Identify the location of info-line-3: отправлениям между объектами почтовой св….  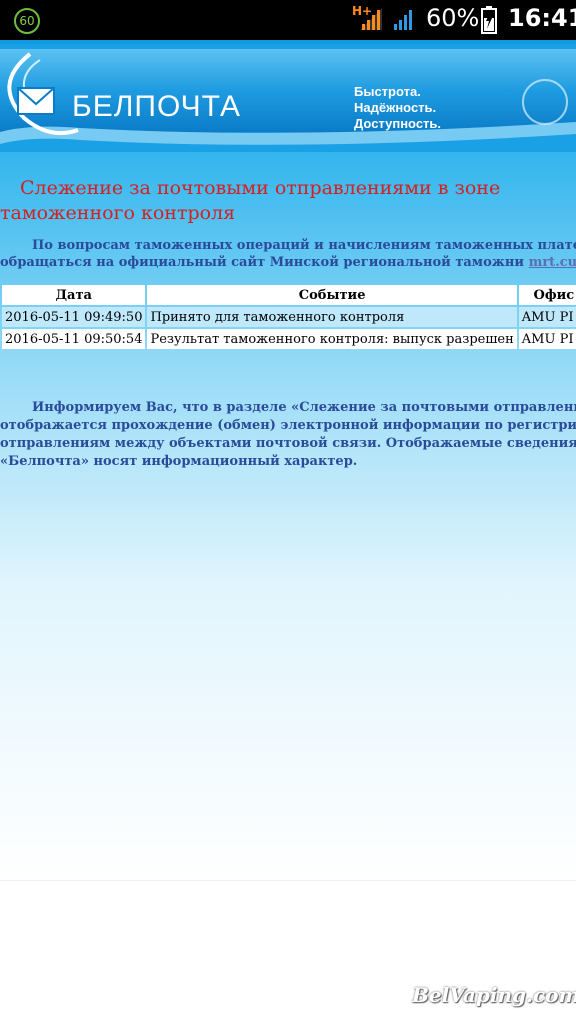
(288, 443).